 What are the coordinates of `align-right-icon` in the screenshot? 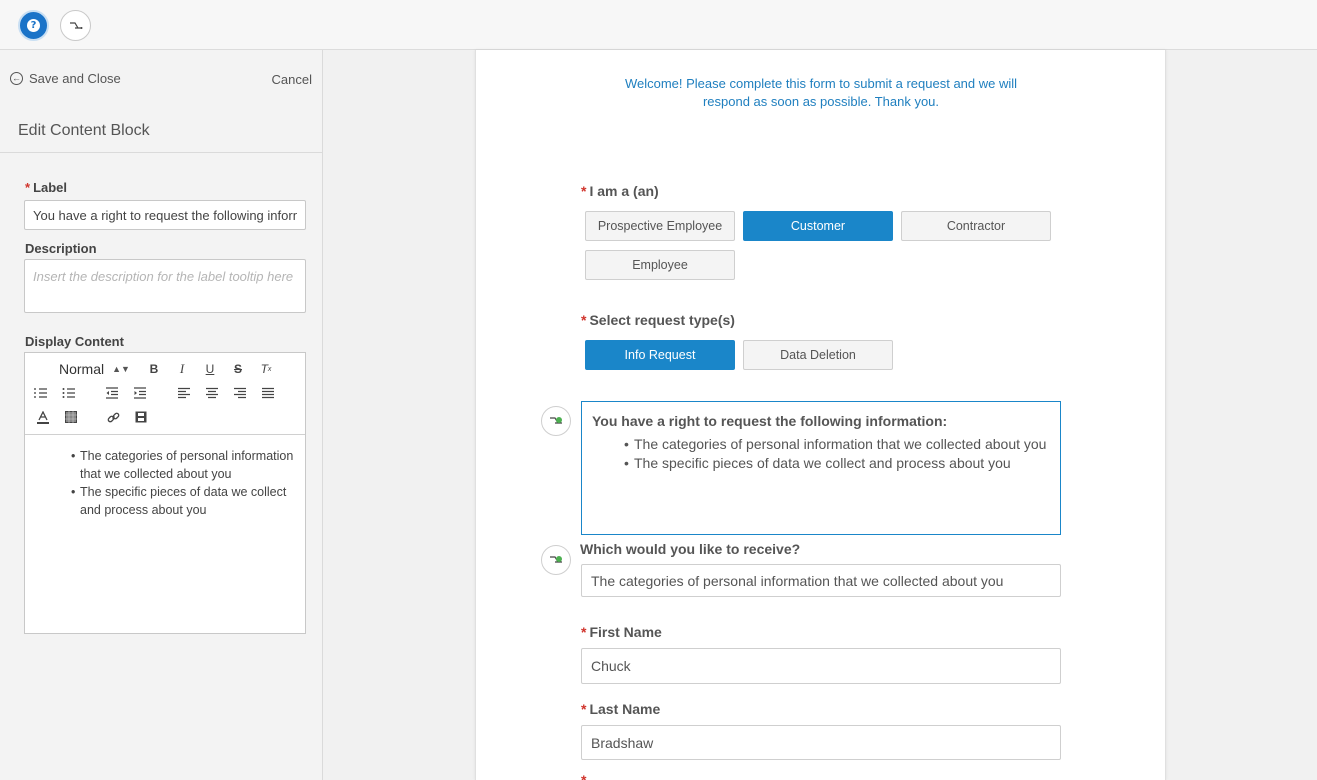 It's located at (240, 393).